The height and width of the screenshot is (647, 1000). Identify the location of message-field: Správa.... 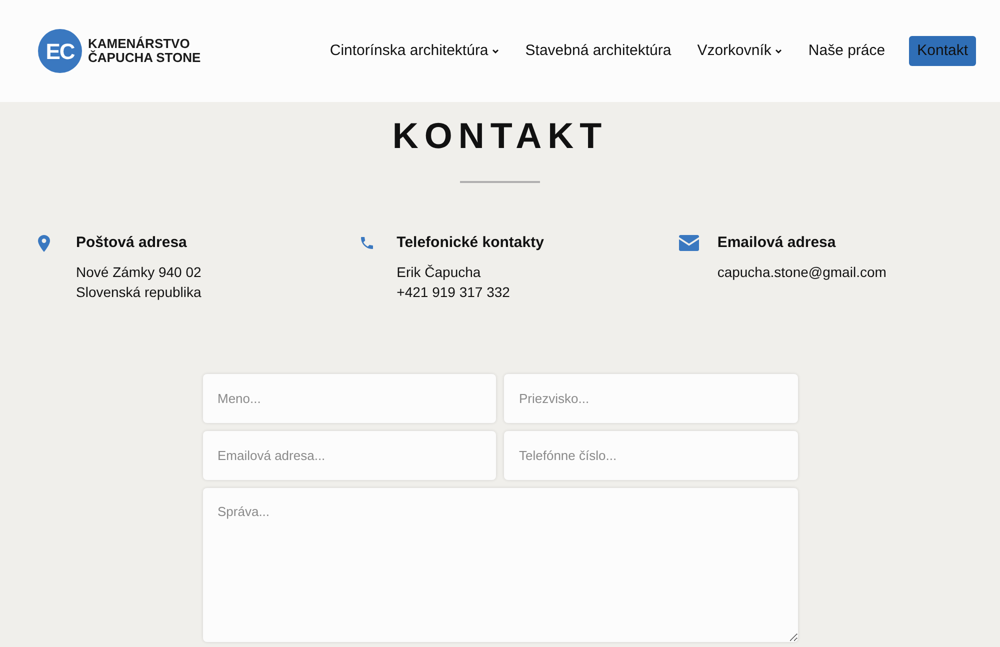
(500, 565).